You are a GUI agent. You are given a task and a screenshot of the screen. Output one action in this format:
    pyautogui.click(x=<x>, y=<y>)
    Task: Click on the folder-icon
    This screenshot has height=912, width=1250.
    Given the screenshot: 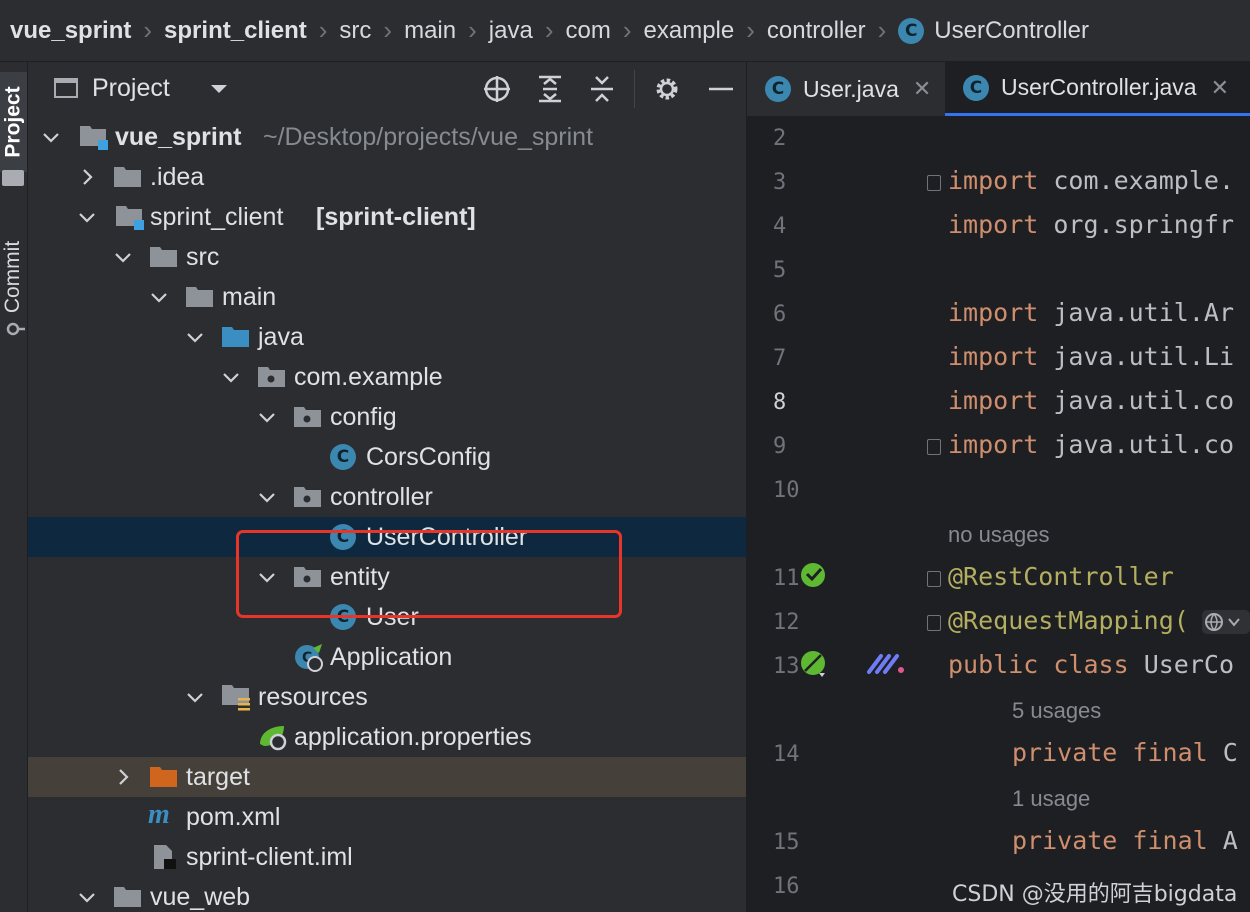 What is the action you would take?
    pyautogui.click(x=13, y=178)
    